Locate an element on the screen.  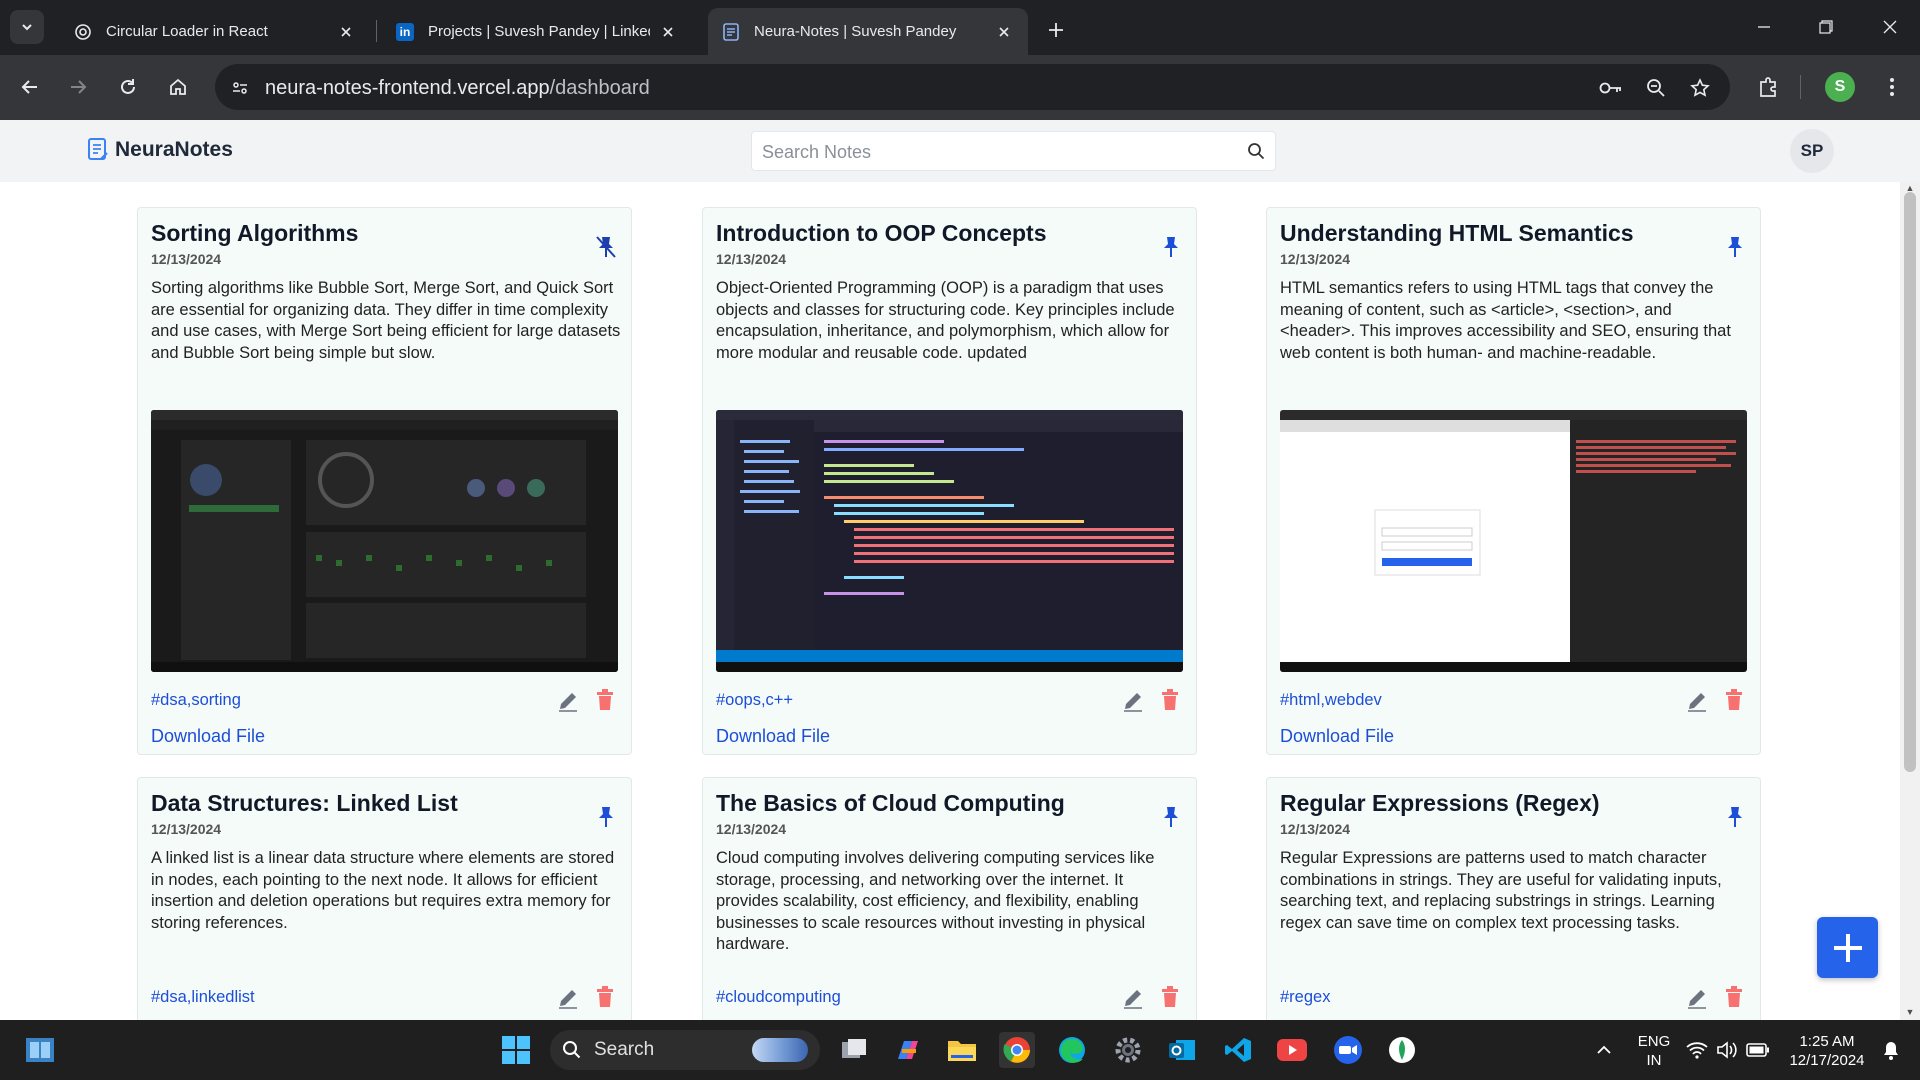
app-navbar: NeuraNotes SP is located at coordinates (960, 151).